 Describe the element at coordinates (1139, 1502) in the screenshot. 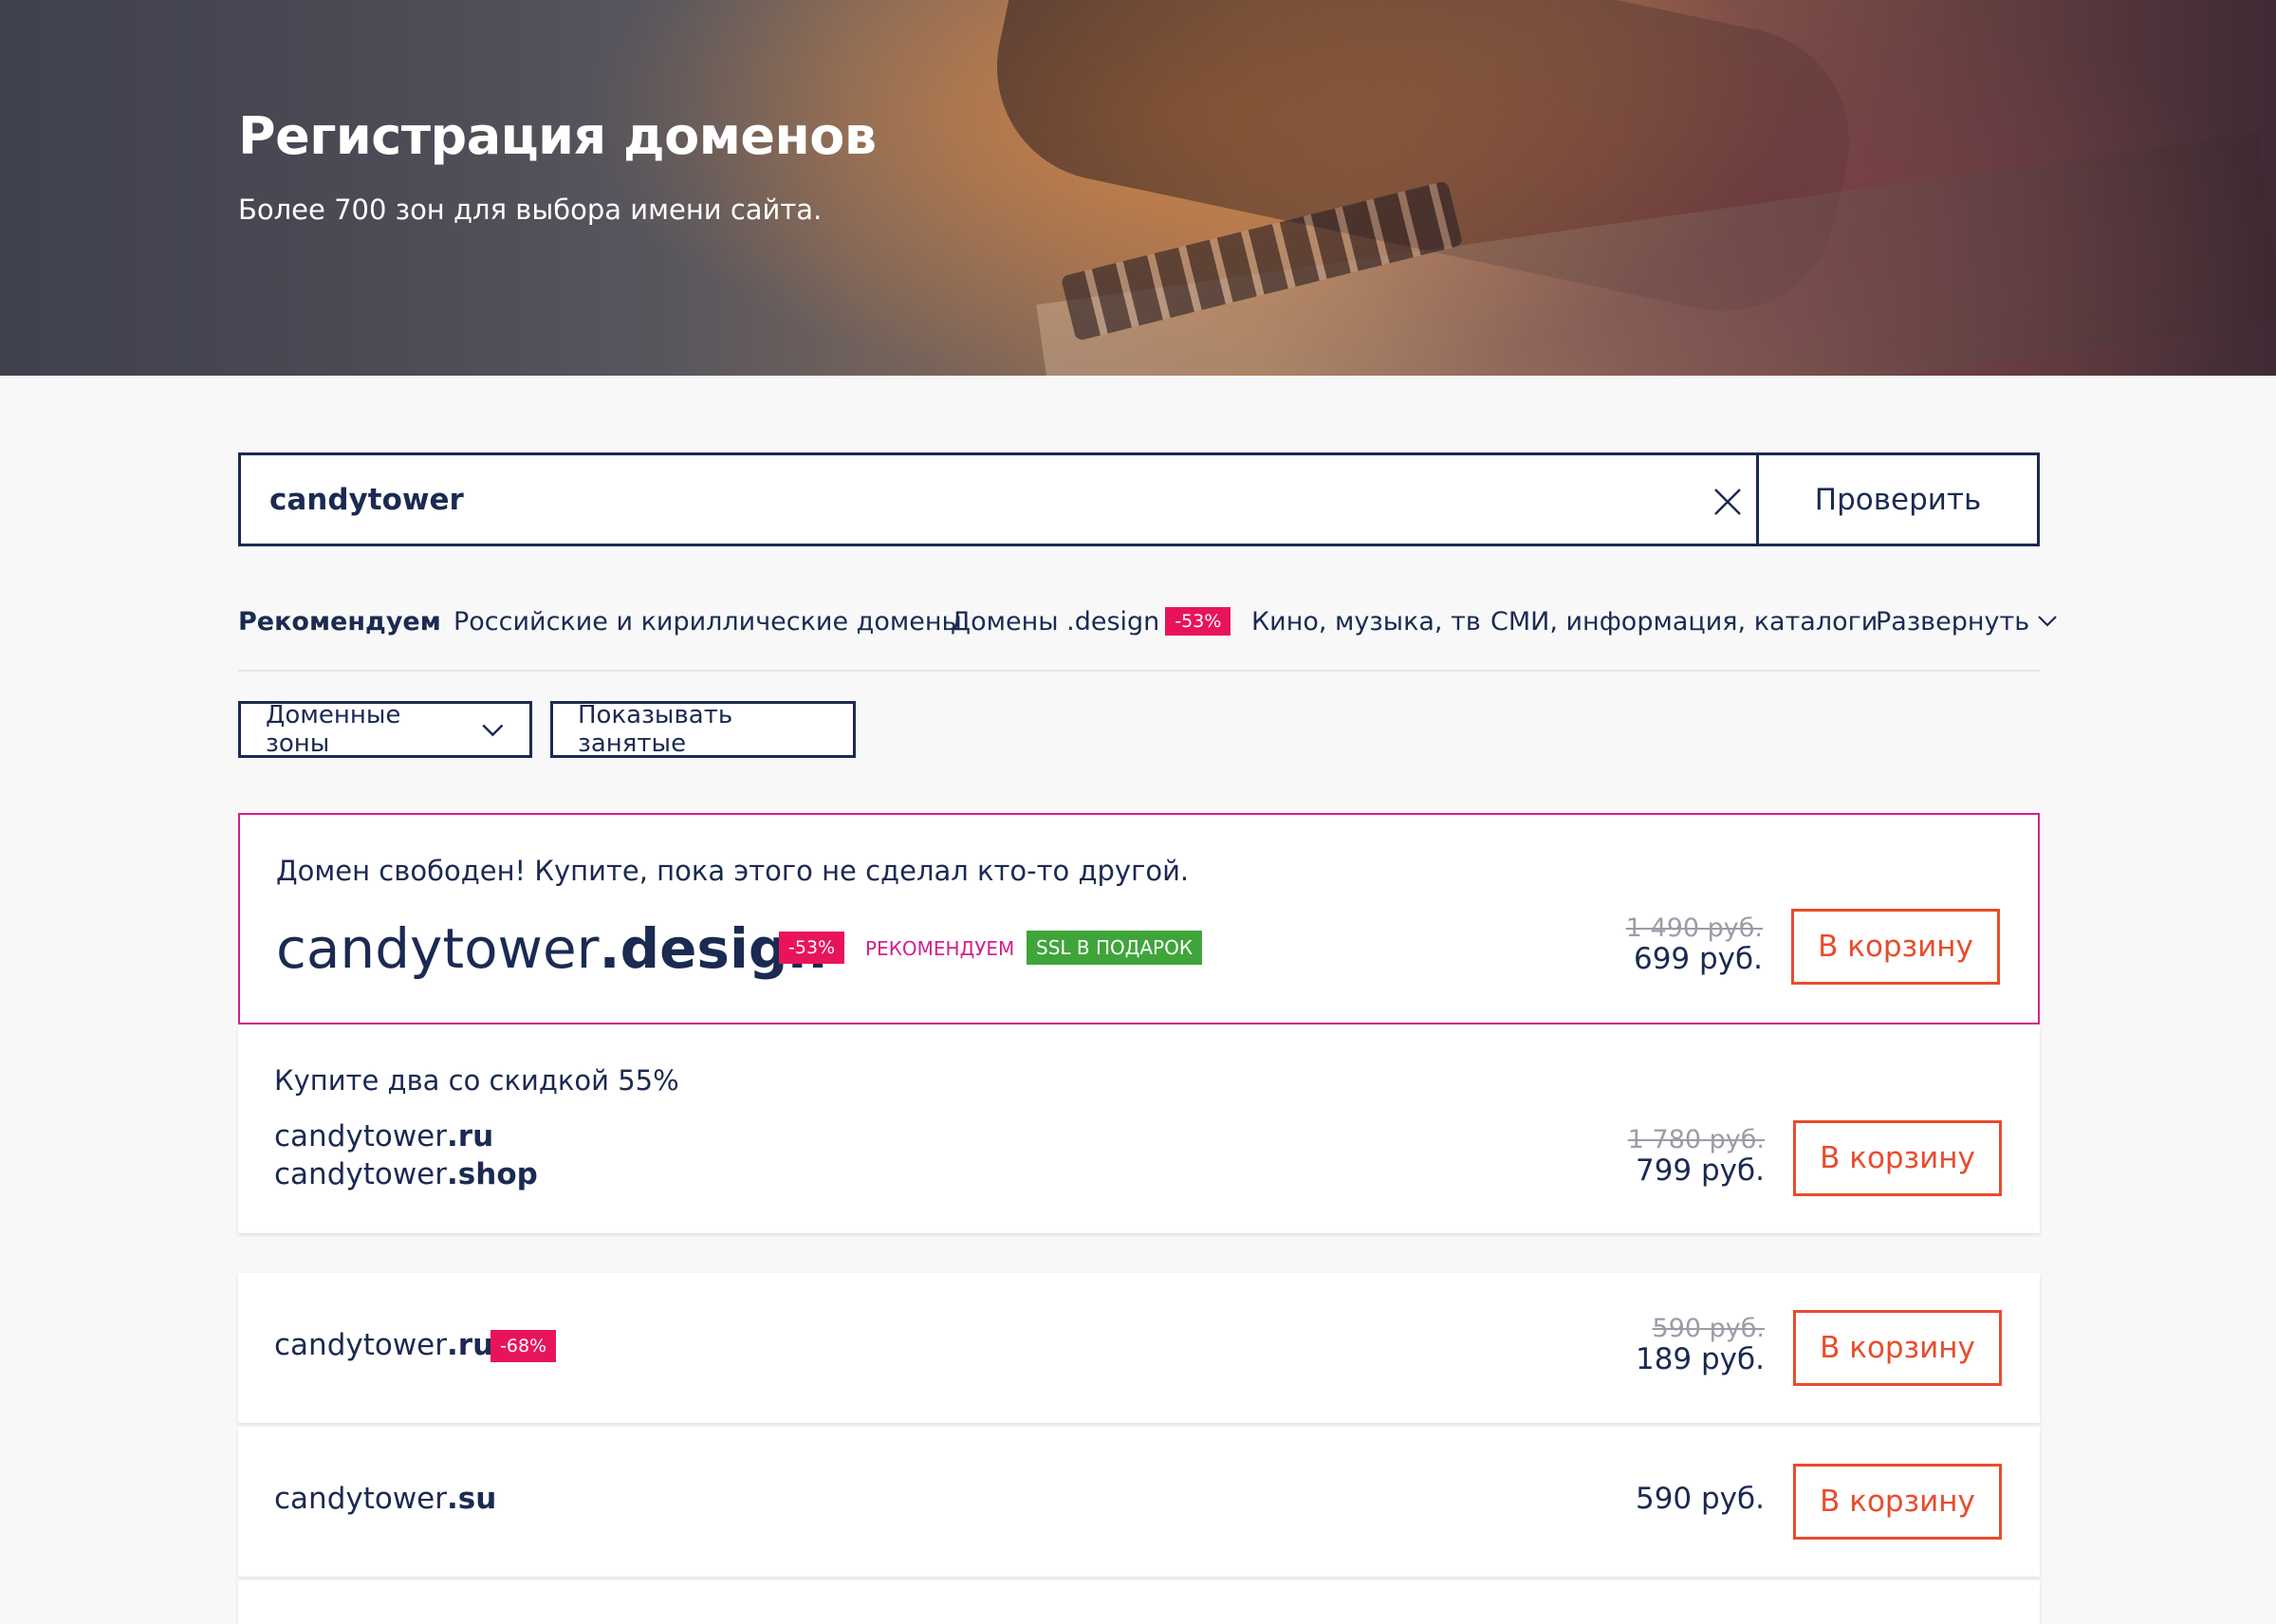

I see `domain-result-row: candytower.su 590 руб. В корзину` at that location.